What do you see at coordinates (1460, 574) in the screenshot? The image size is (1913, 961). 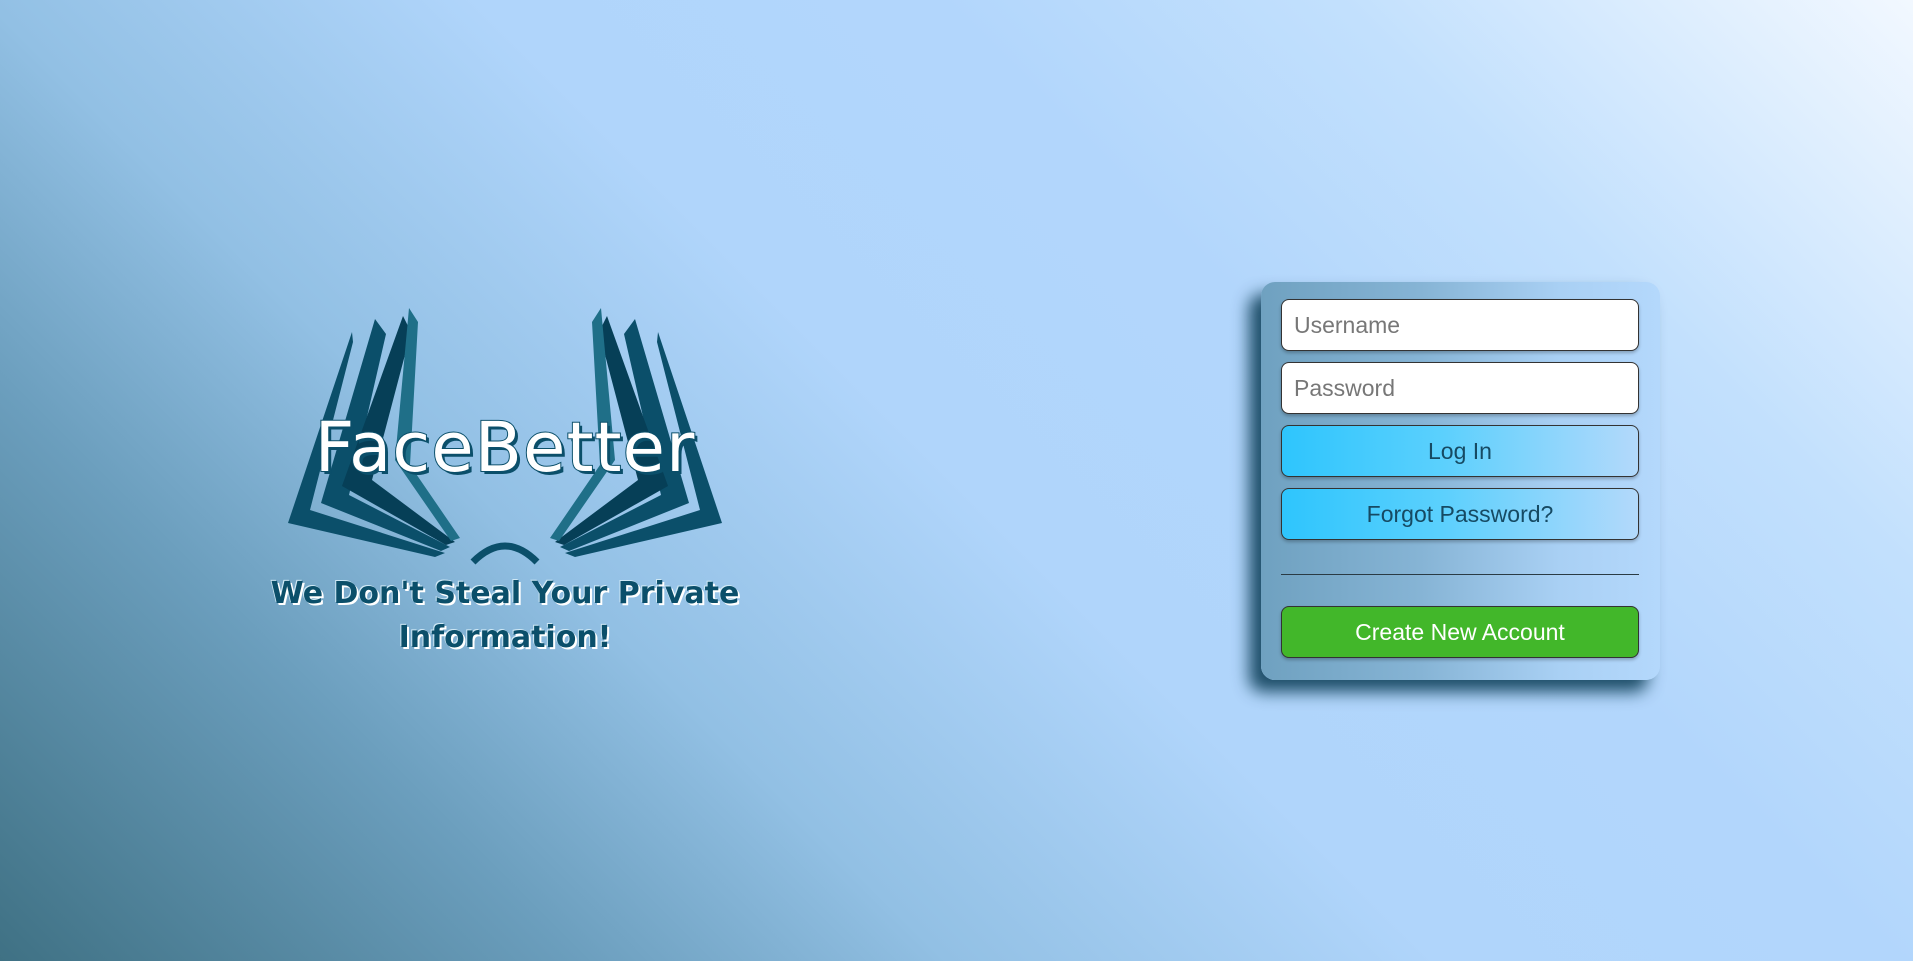 I see `divider` at bounding box center [1460, 574].